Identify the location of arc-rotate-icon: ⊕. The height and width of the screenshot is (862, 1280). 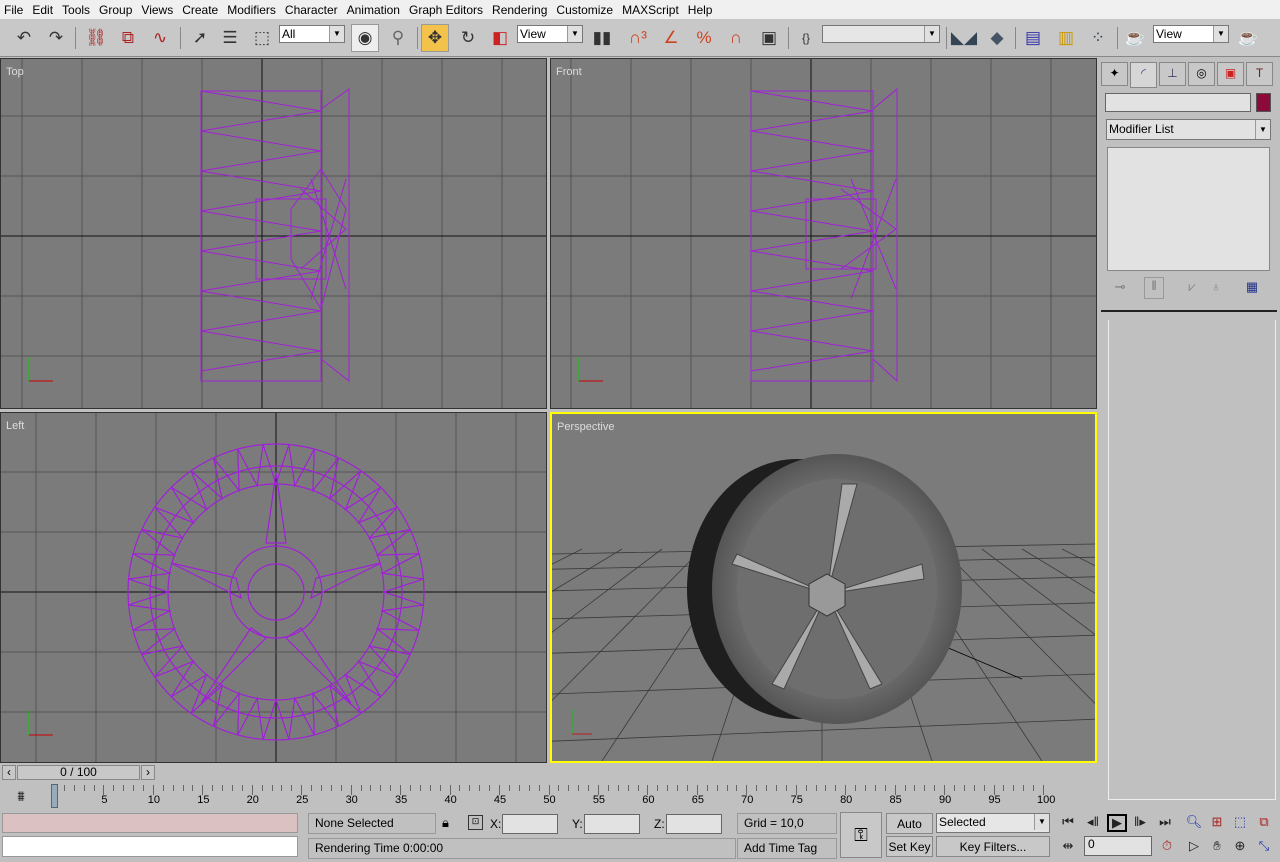
(1240, 846).